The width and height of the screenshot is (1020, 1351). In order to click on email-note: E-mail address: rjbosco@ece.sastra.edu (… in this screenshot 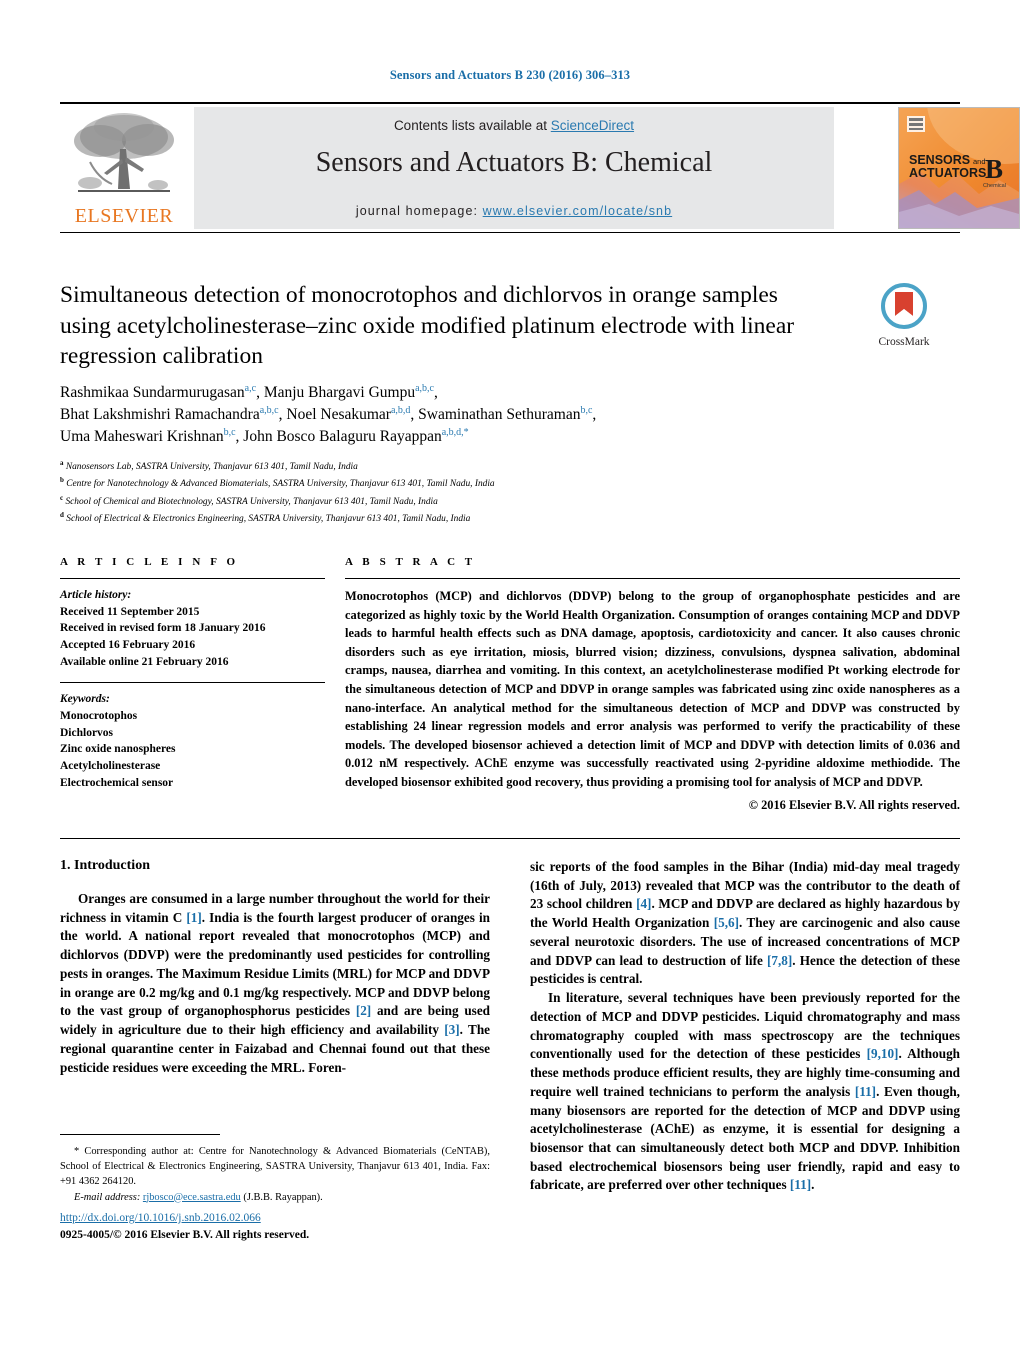, I will do `click(275, 1197)`.